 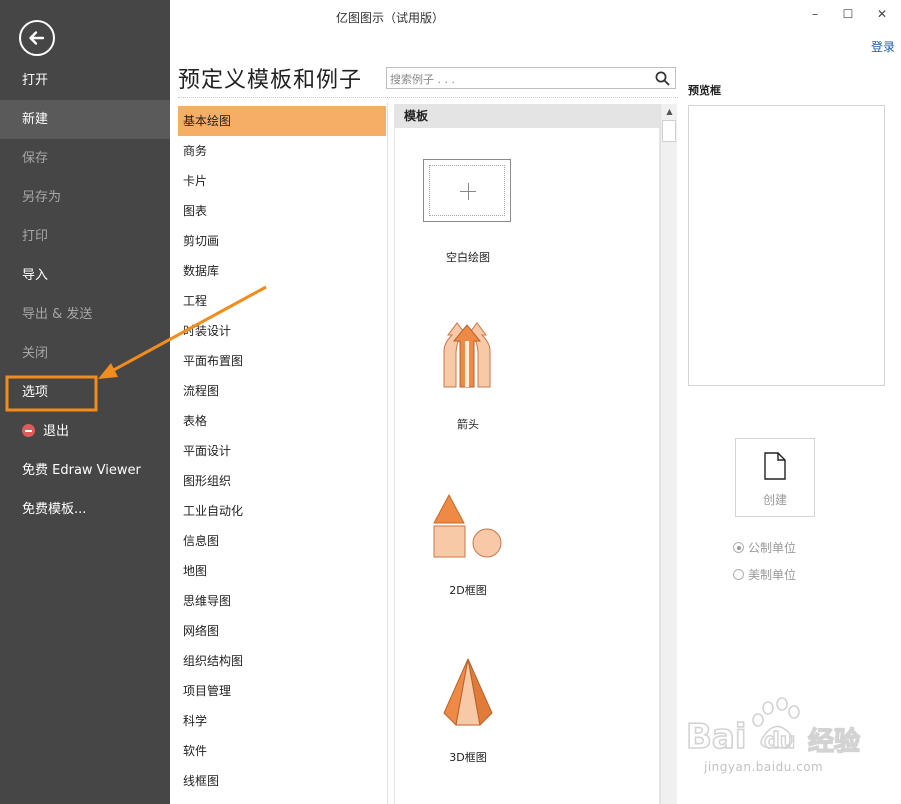 What do you see at coordinates (282, 781) in the screenshot?
I see `category-item: 线框图` at bounding box center [282, 781].